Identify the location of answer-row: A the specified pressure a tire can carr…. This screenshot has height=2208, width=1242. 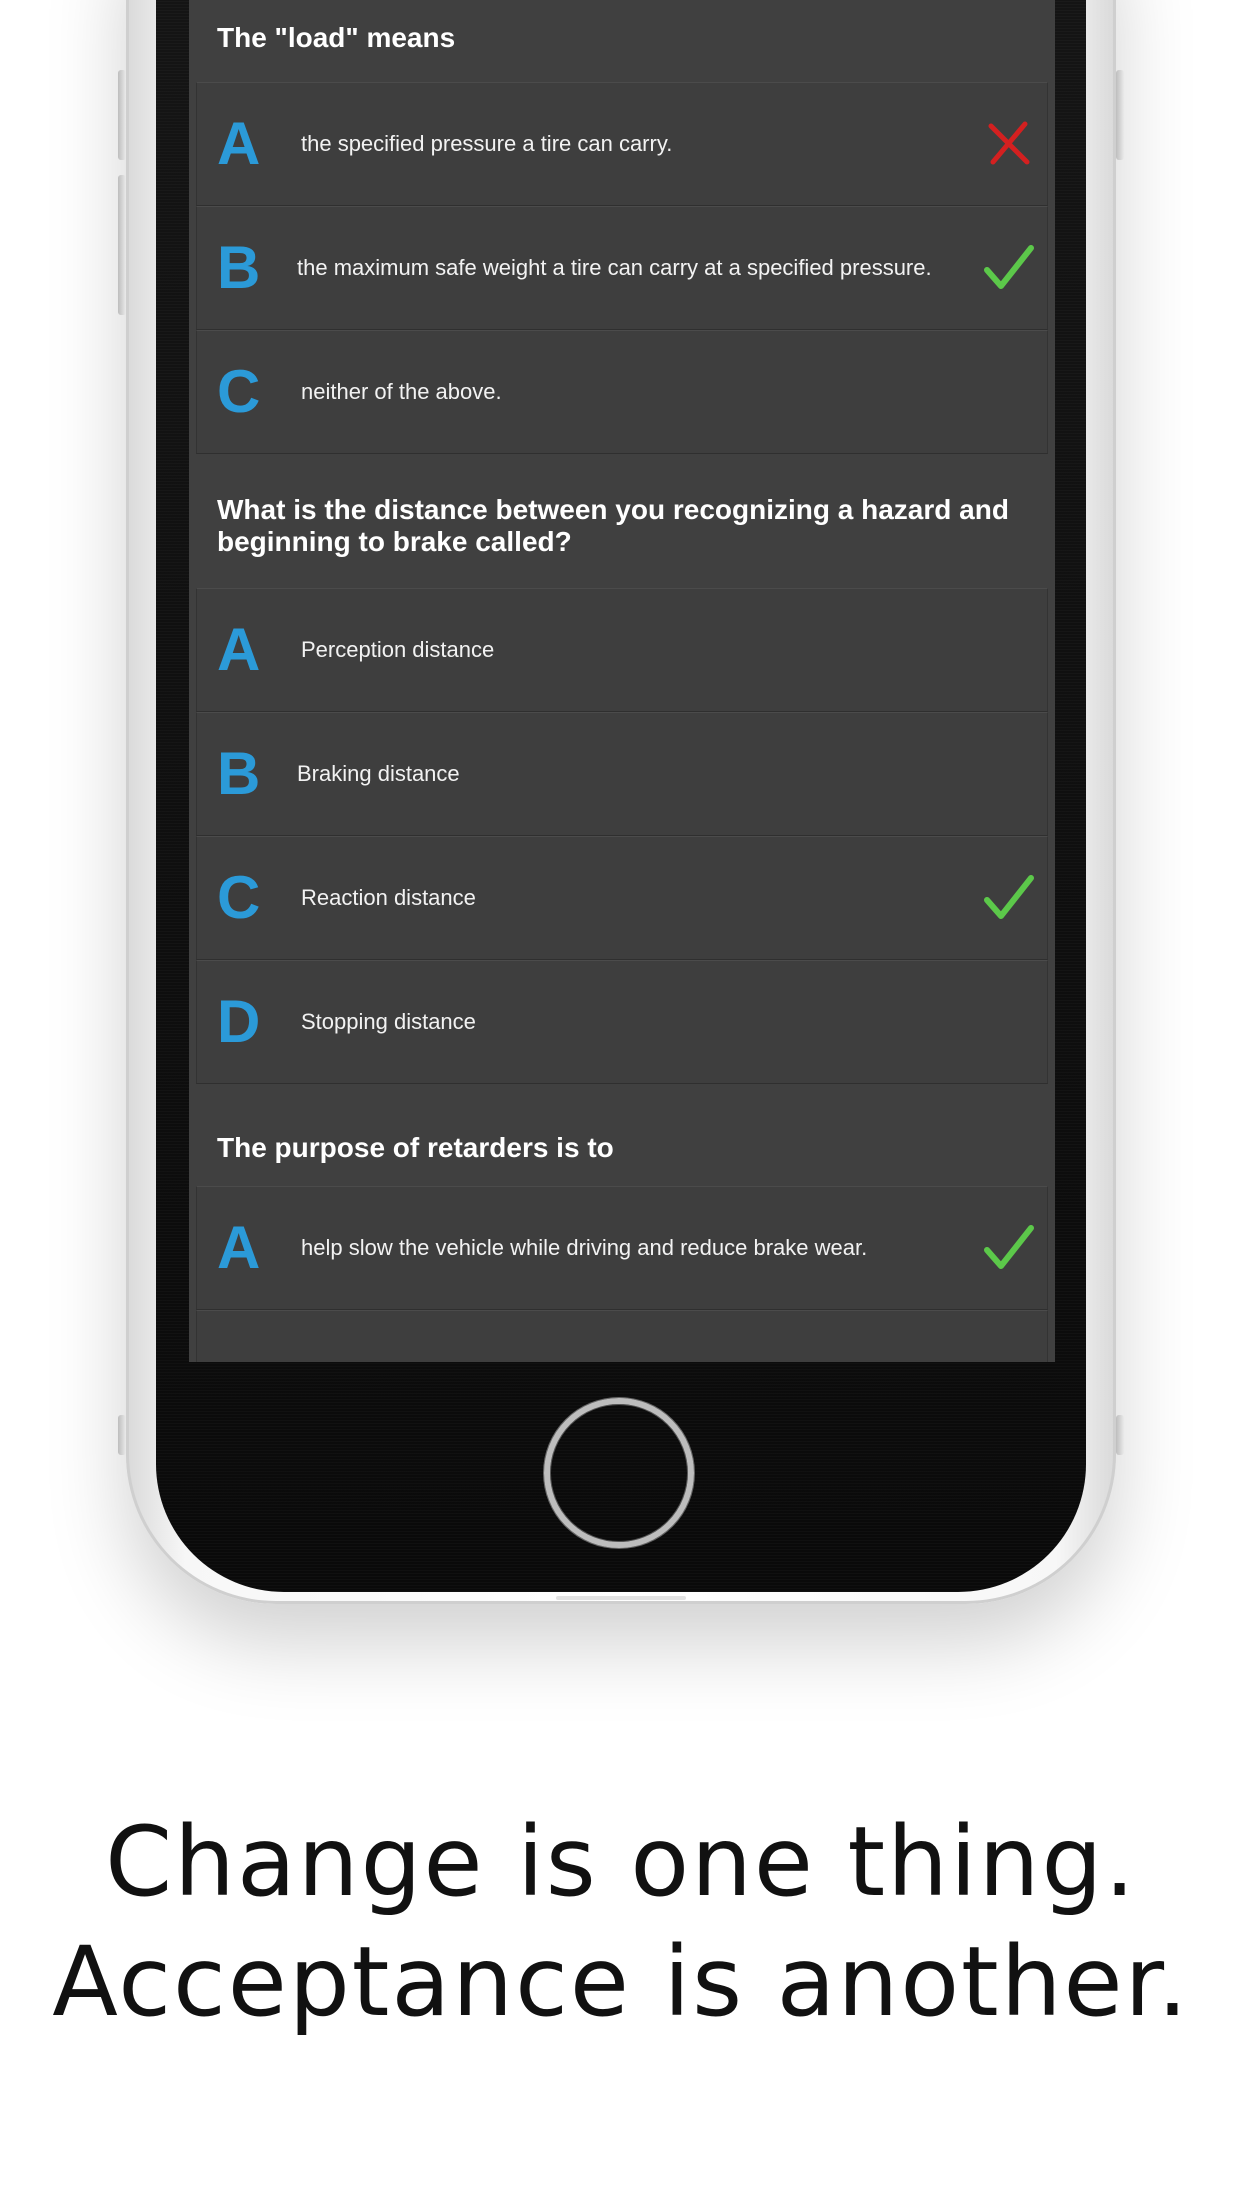
(622, 144).